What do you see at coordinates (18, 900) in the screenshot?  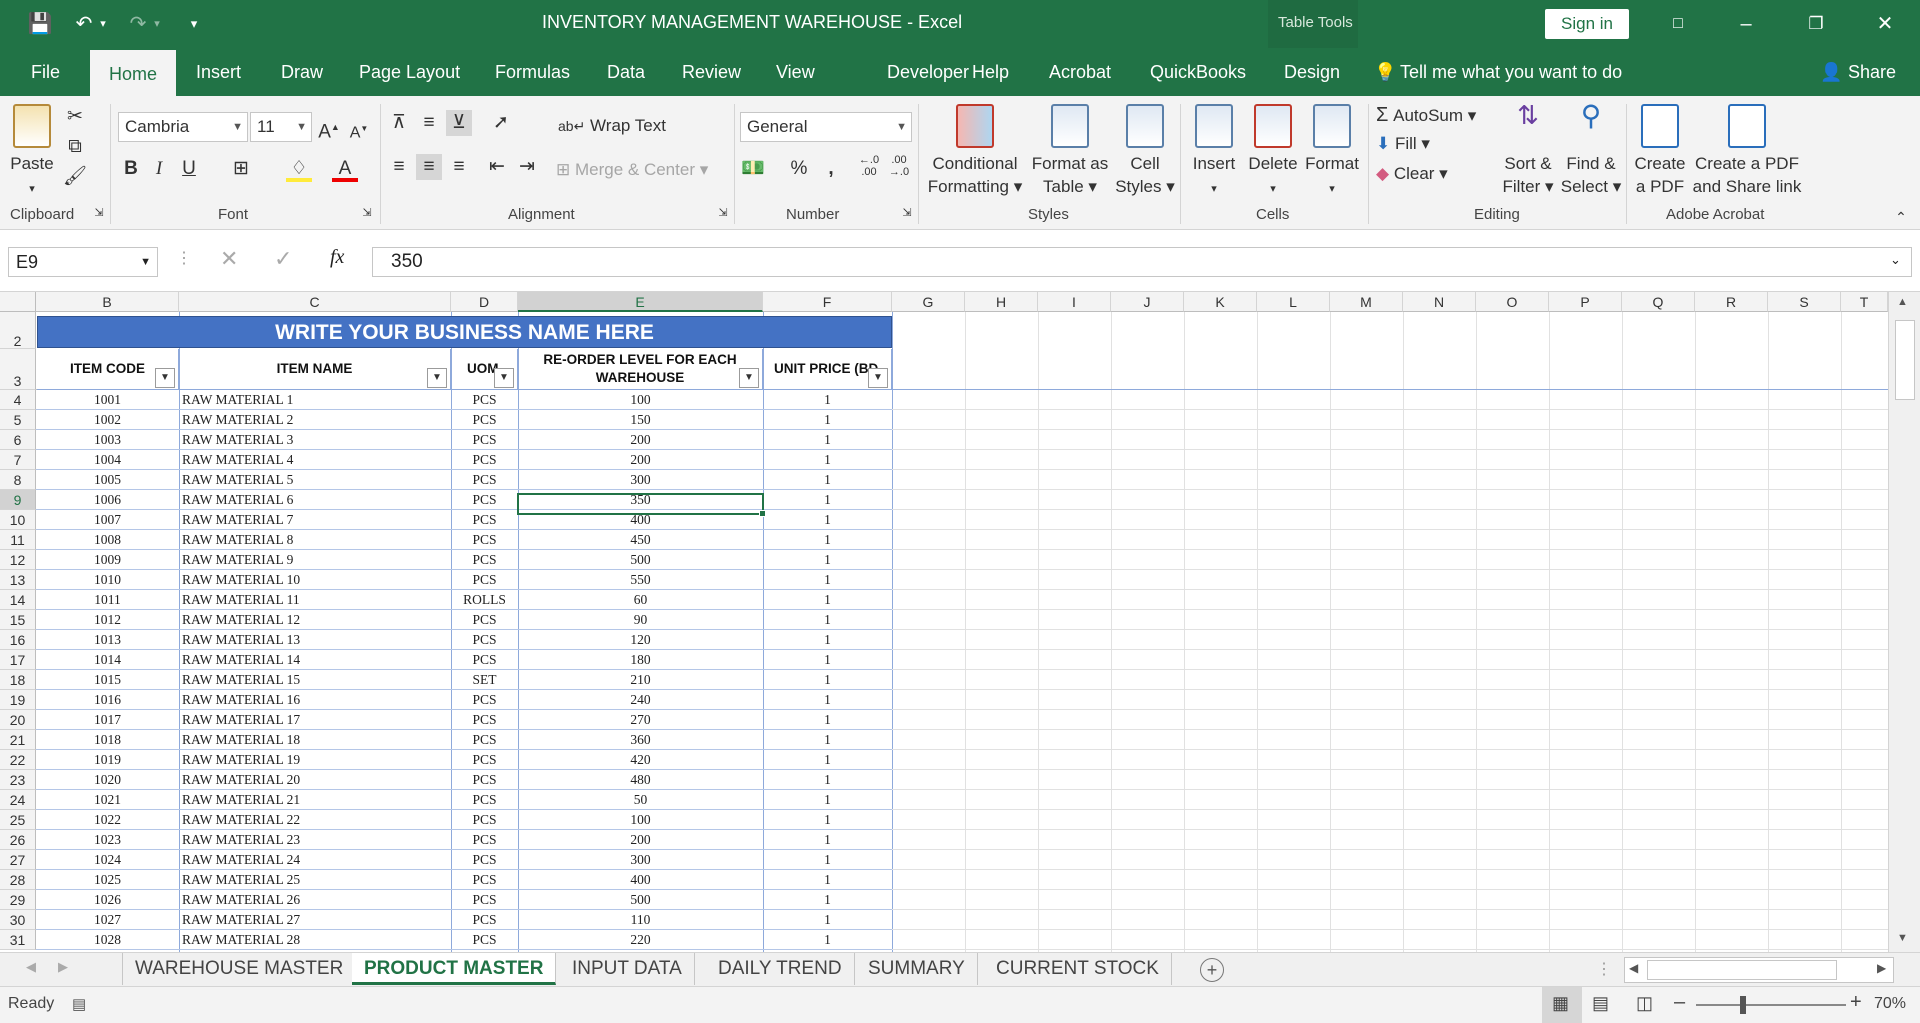 I see `row-header: 29` at bounding box center [18, 900].